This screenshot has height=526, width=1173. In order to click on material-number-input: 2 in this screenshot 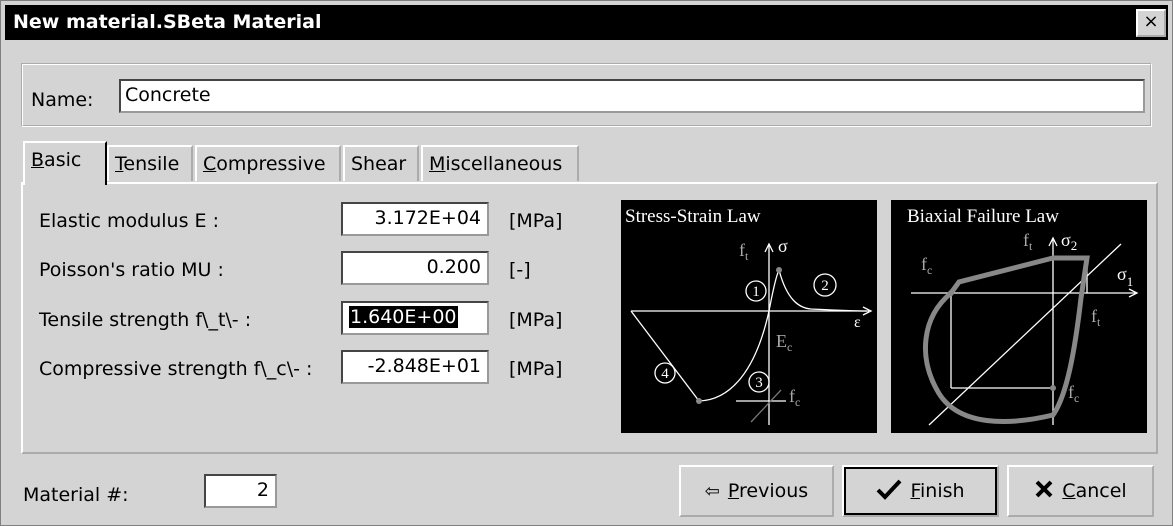, I will do `click(240, 491)`.